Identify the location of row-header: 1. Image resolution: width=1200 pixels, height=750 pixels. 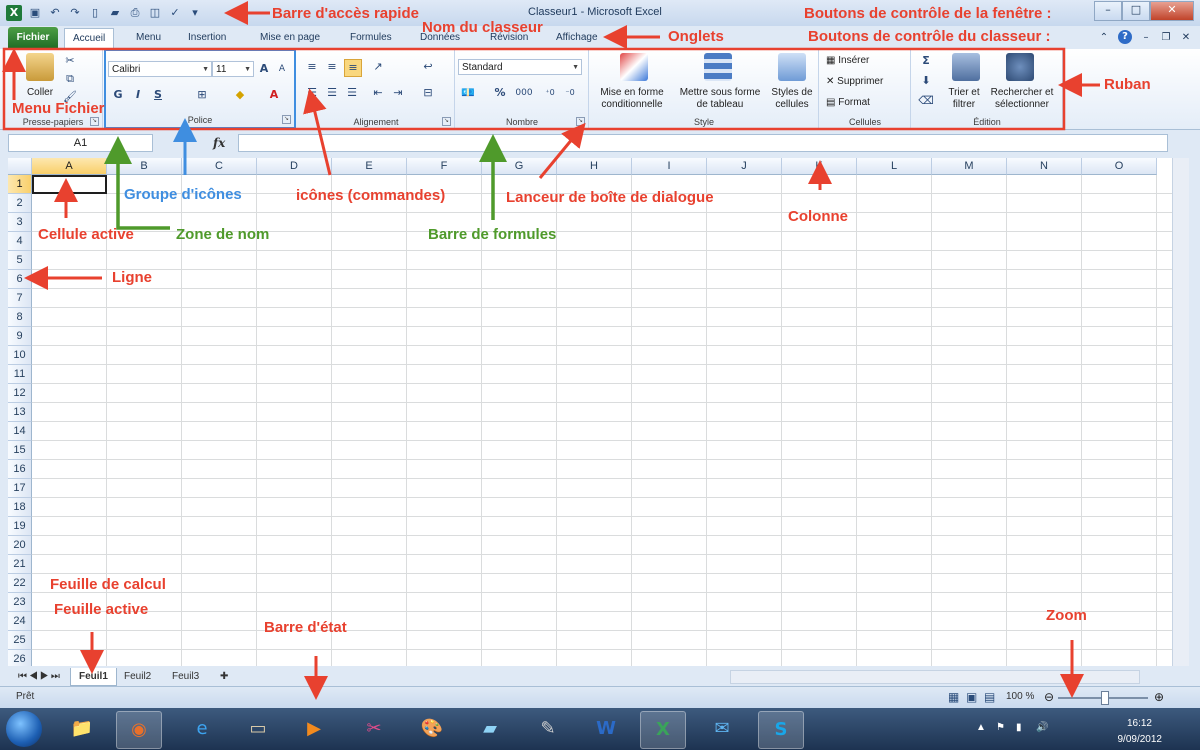
(20, 184).